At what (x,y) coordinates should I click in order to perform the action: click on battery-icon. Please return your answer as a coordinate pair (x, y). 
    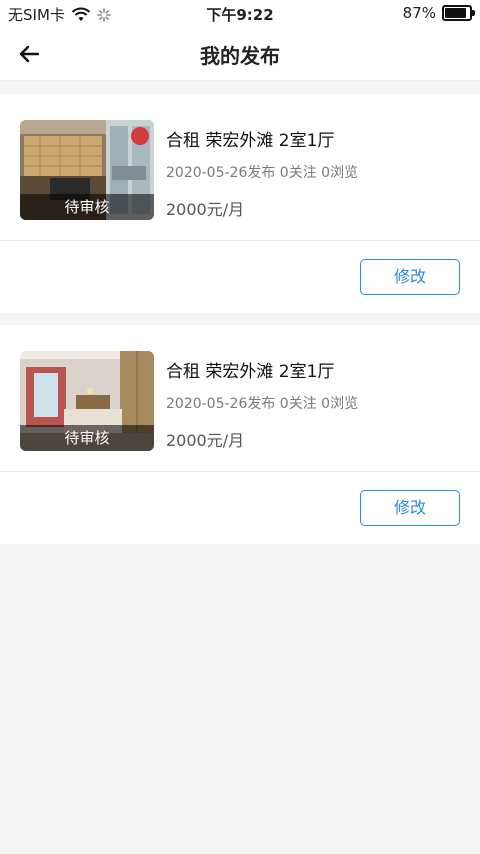
    Looking at the image, I should click on (458, 13).